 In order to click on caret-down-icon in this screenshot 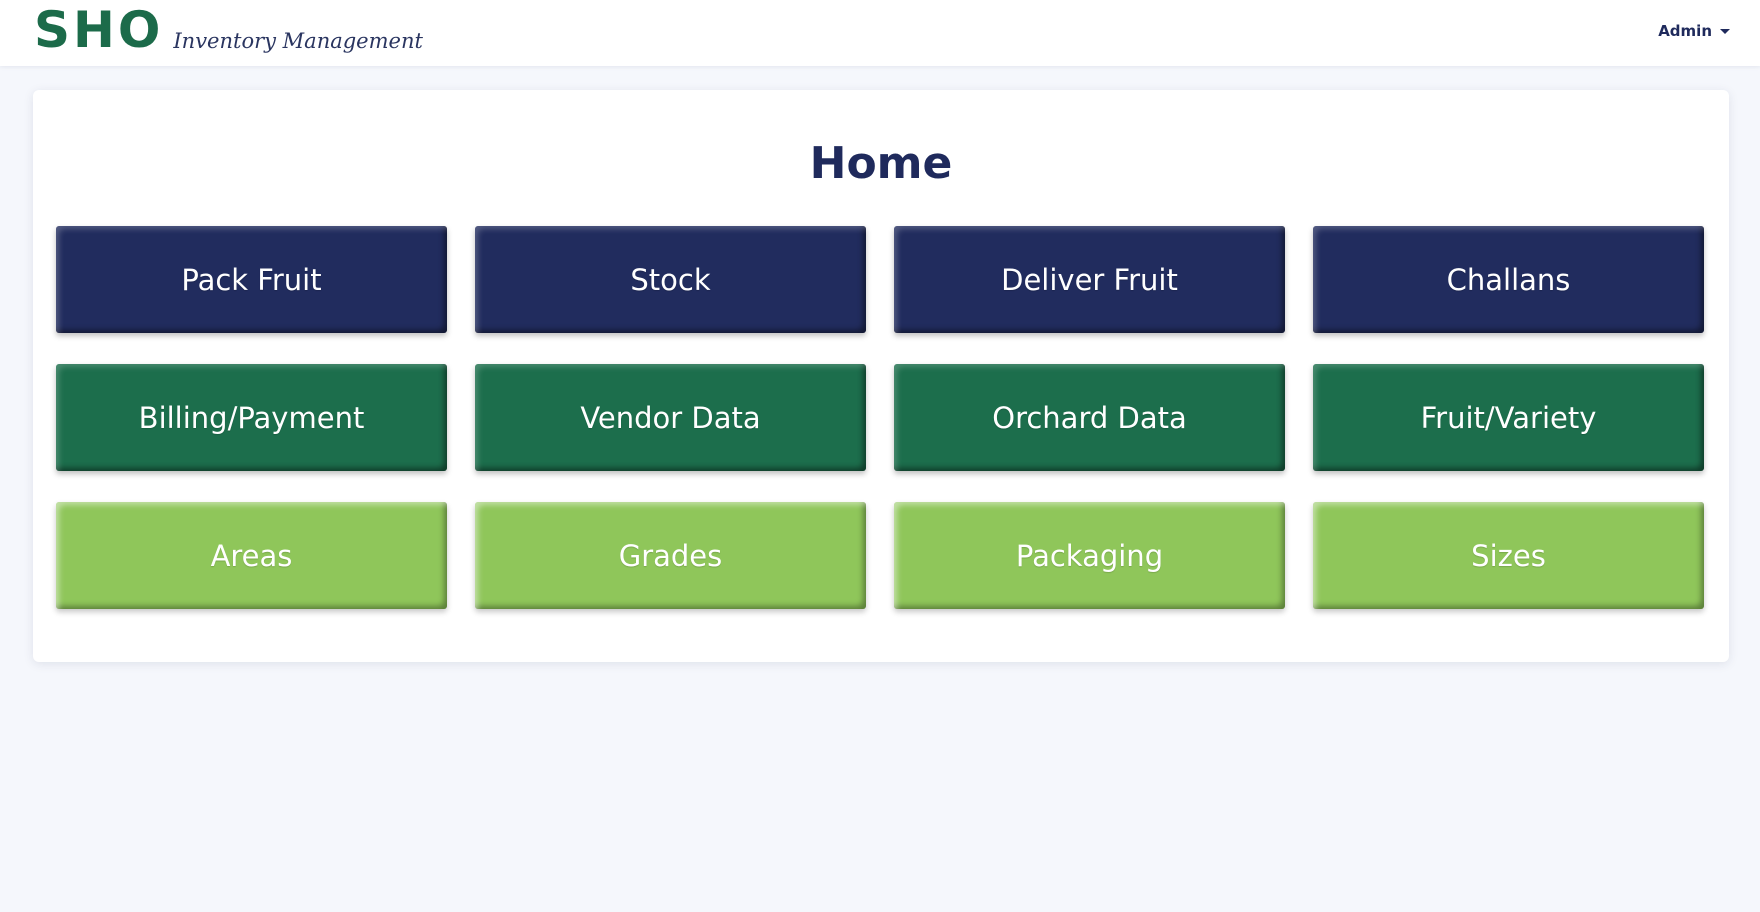, I will do `click(1725, 31)`.